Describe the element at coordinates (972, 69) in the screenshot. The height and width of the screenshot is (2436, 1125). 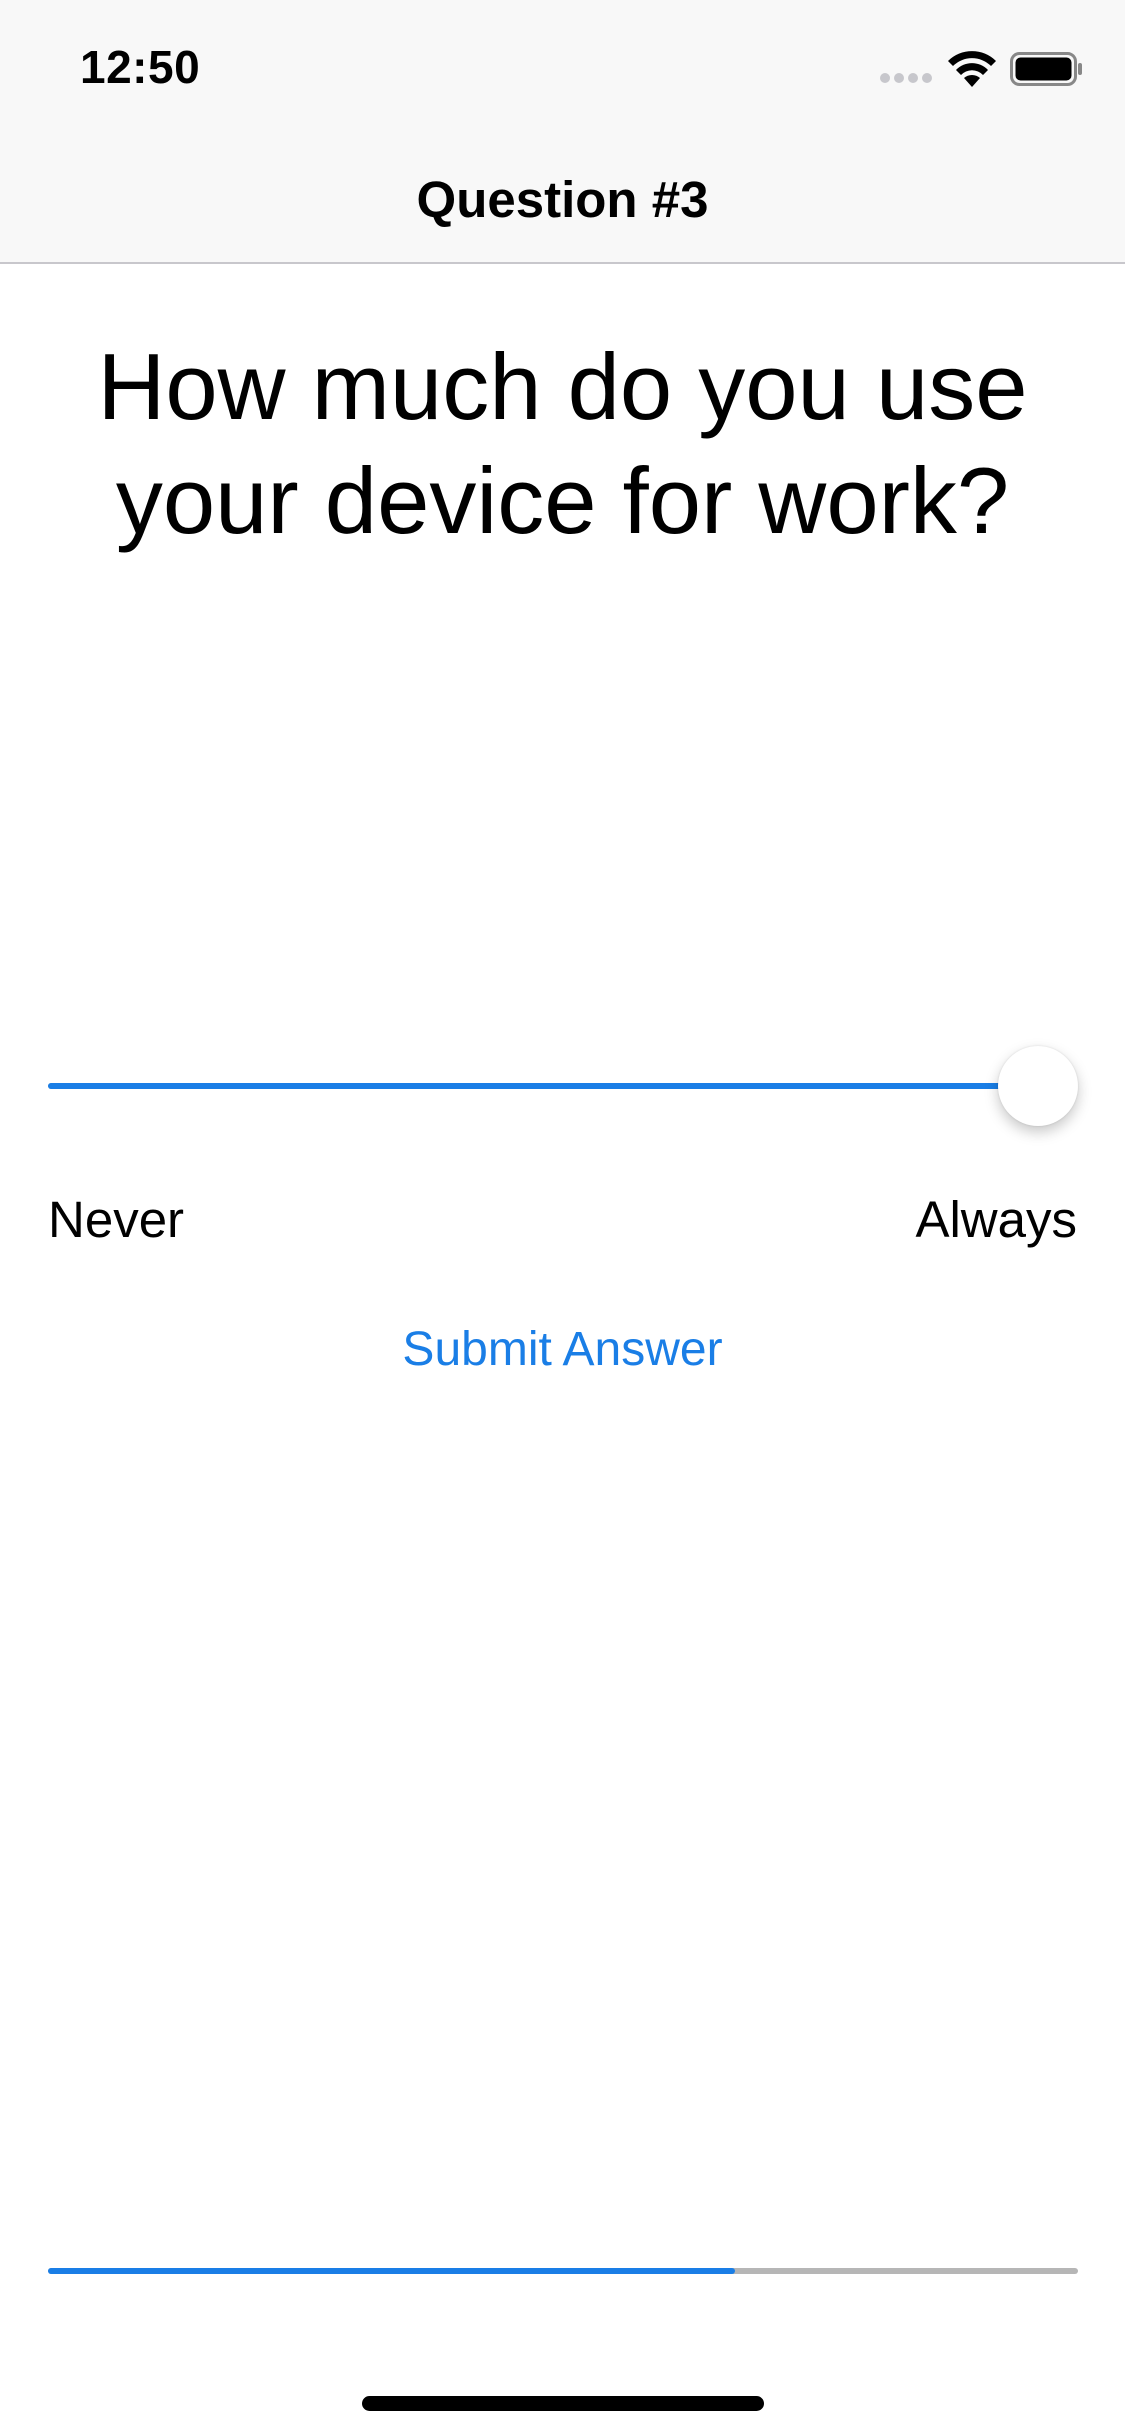
I see `wifi-icon` at that location.